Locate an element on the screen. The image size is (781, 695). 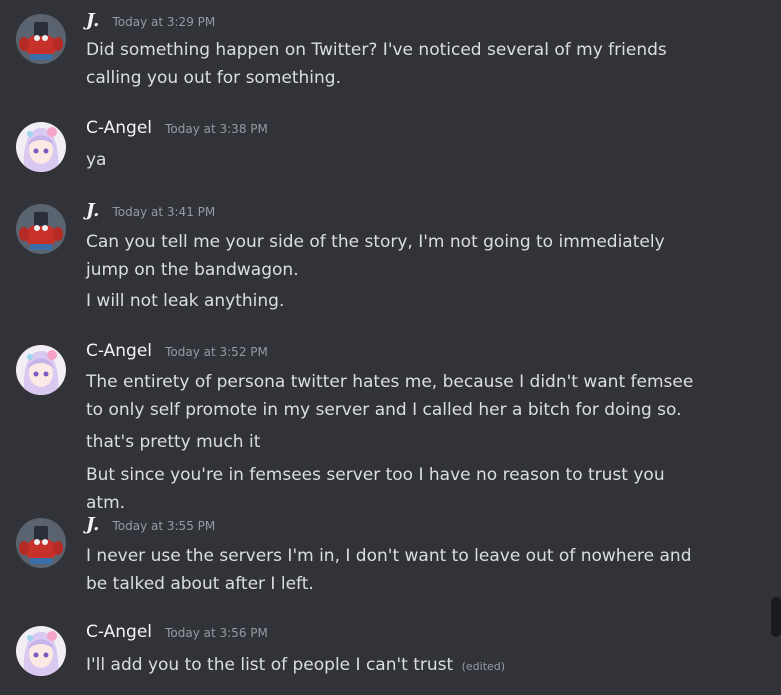
timestamp: Today at 3:29 PM is located at coordinates (163, 22).